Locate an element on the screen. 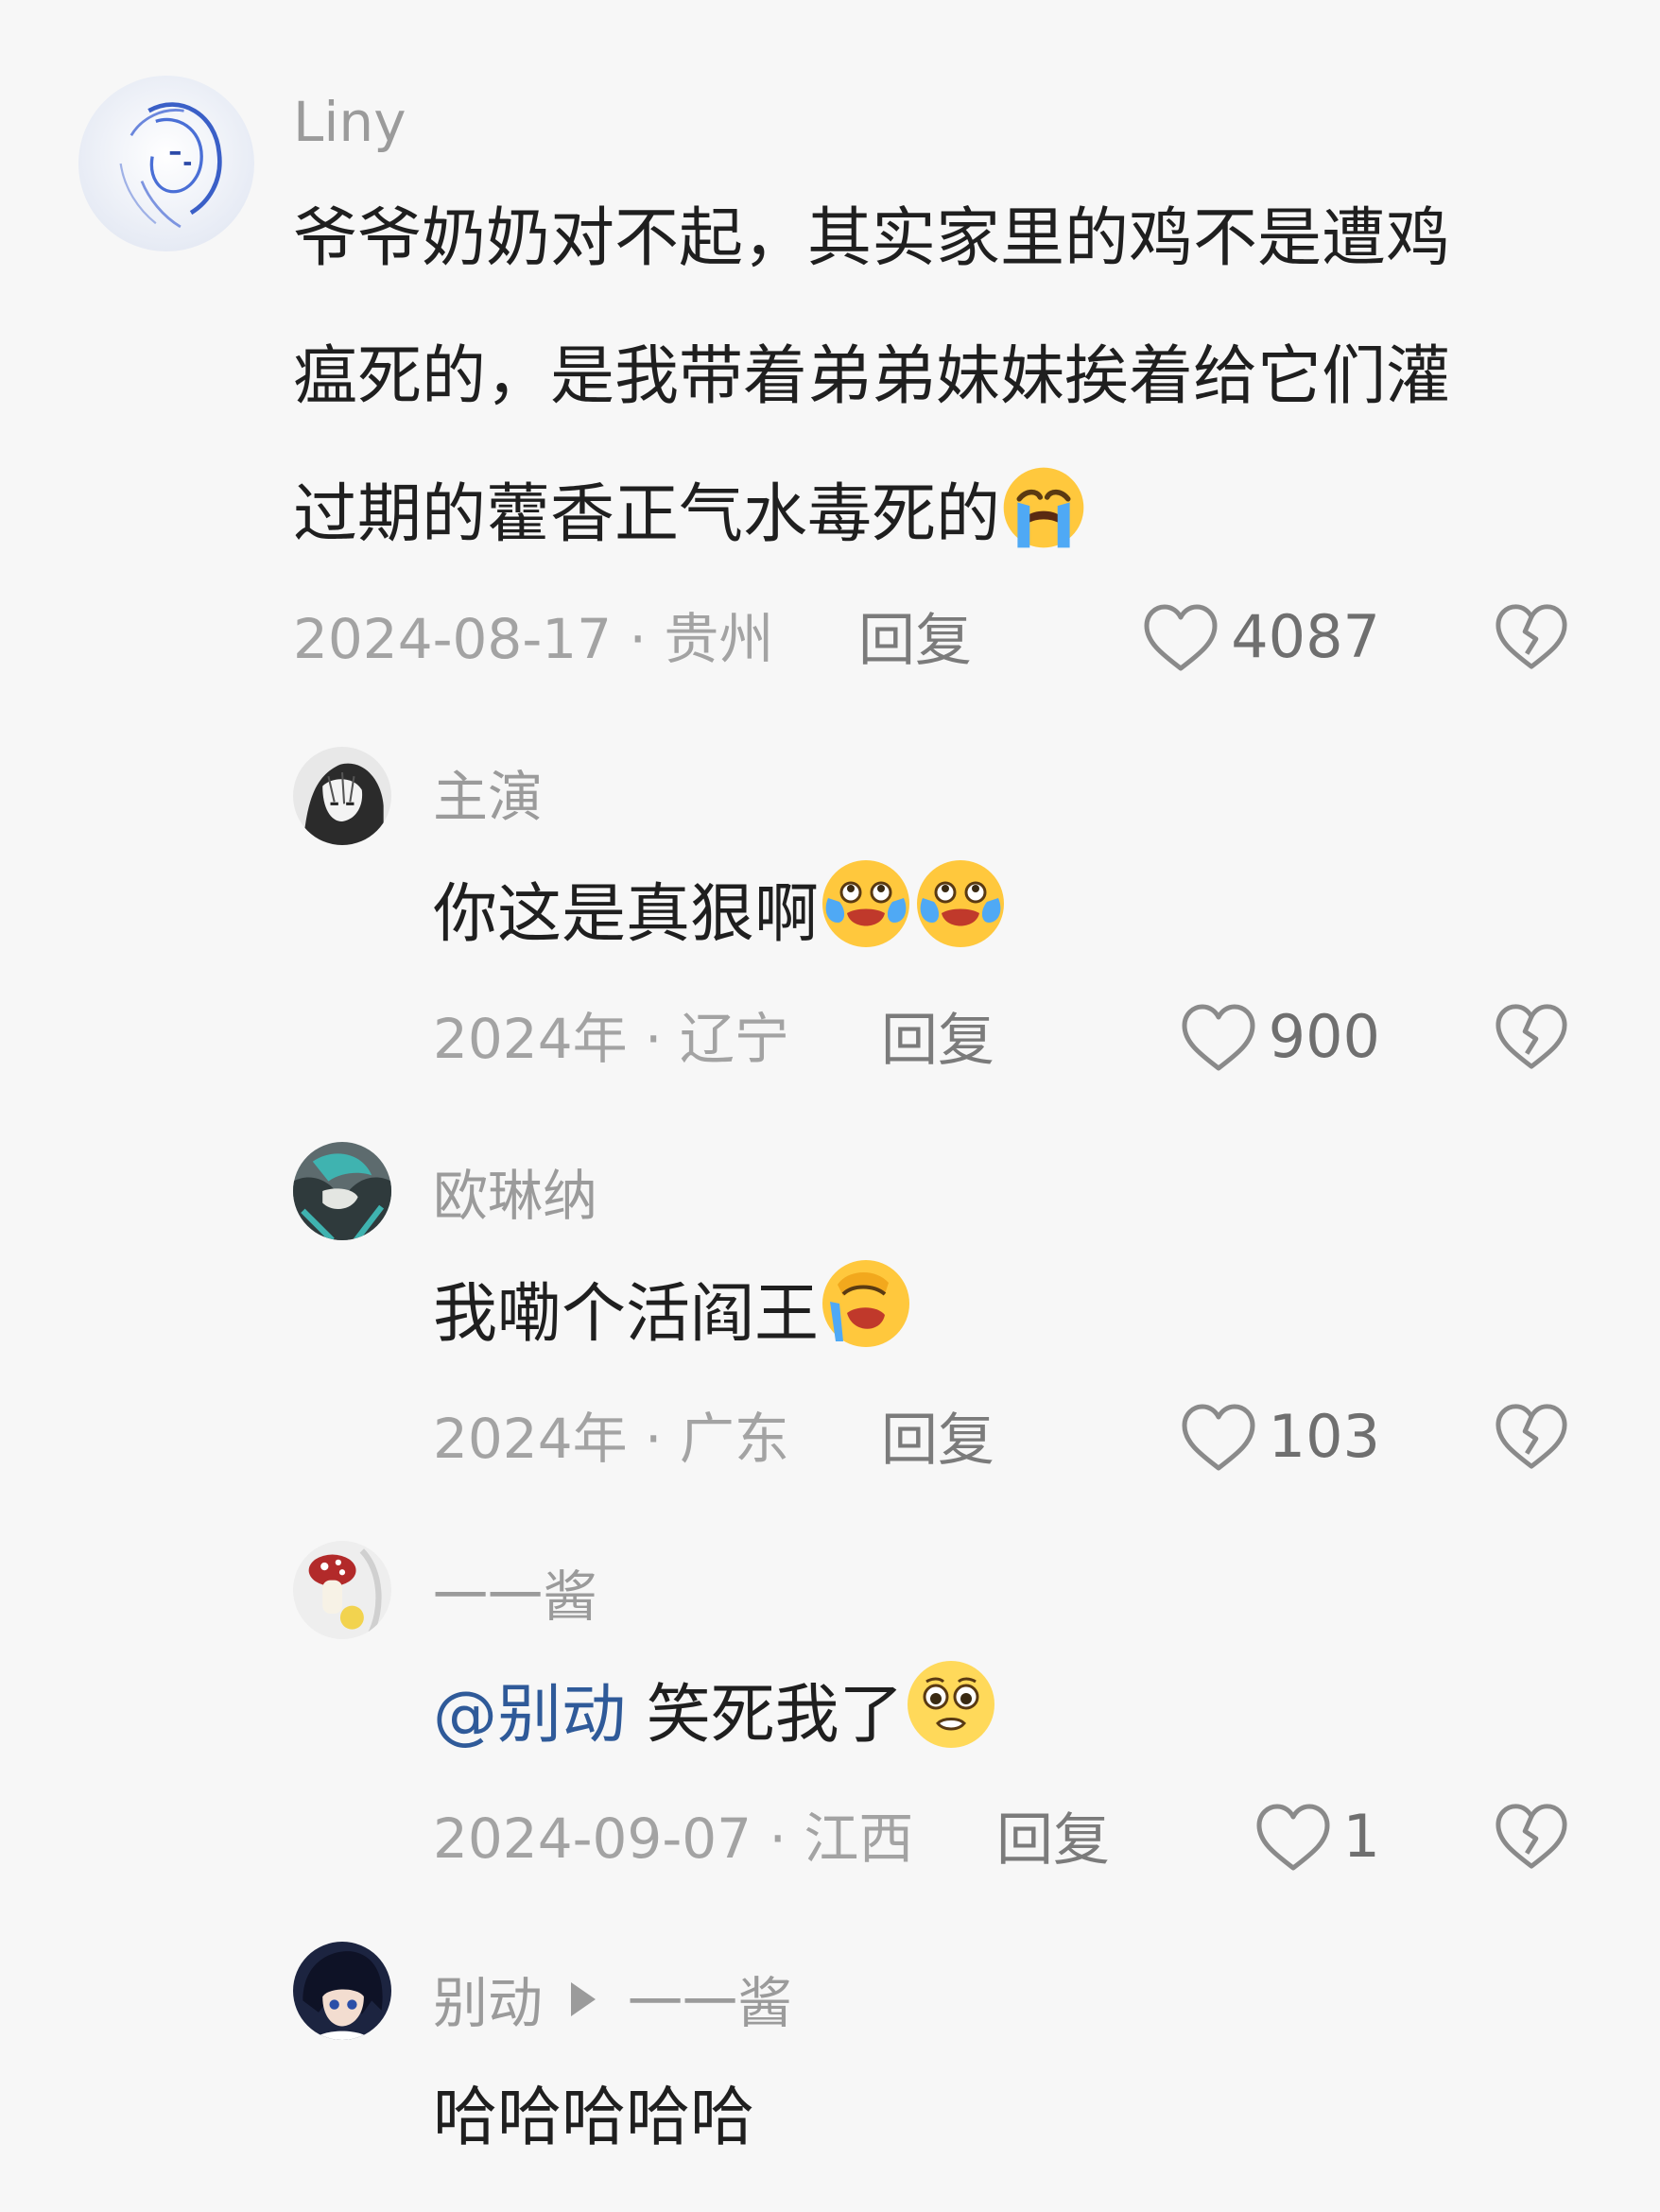  pleading-emoji is located at coordinates (951, 1704).